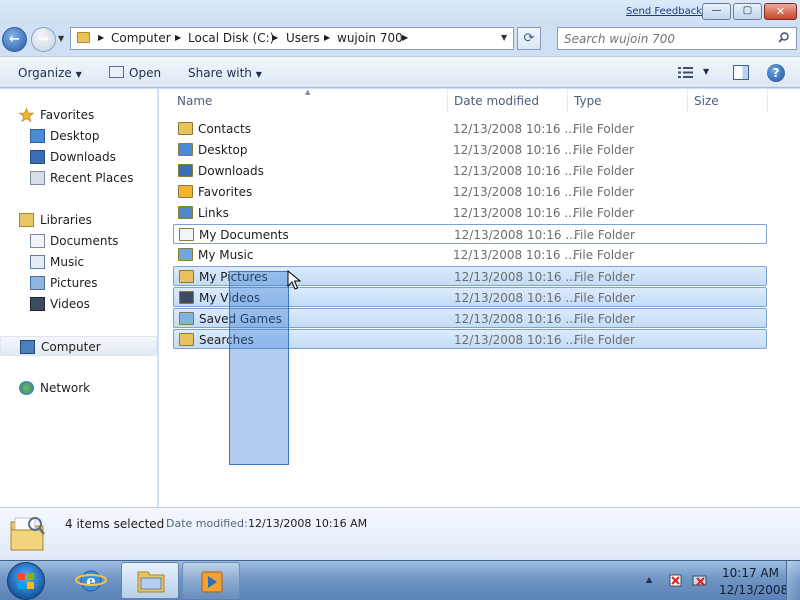 This screenshot has width=800, height=600. What do you see at coordinates (67, 262) in the screenshot?
I see `nav-music-label: Music` at bounding box center [67, 262].